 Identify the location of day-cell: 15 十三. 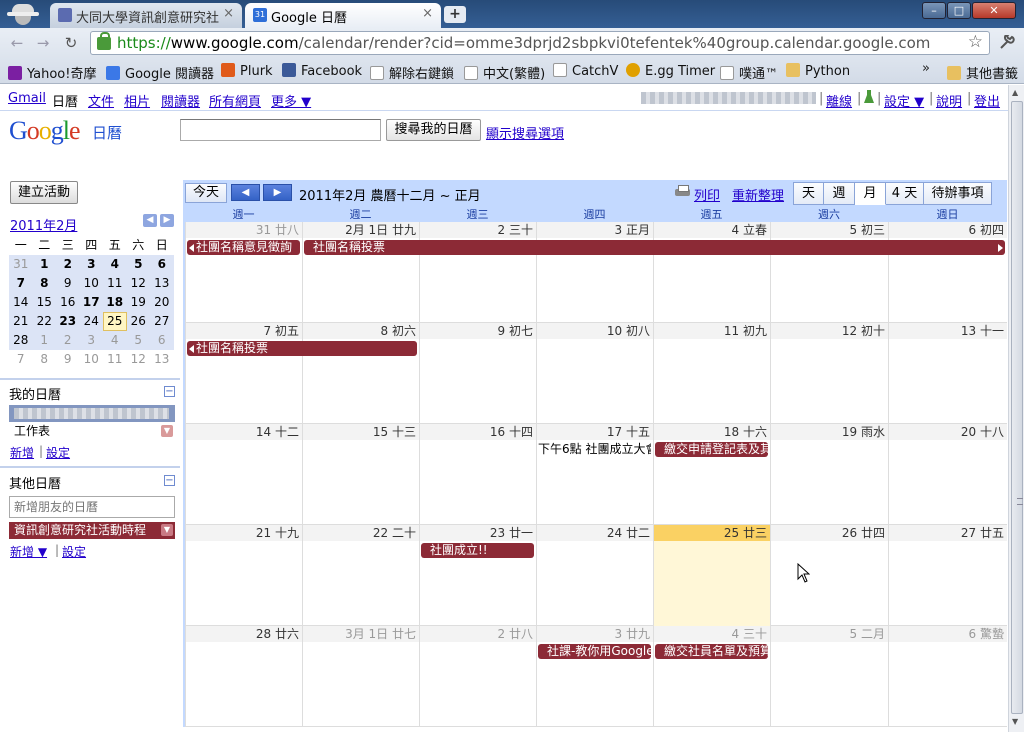
(360, 474).